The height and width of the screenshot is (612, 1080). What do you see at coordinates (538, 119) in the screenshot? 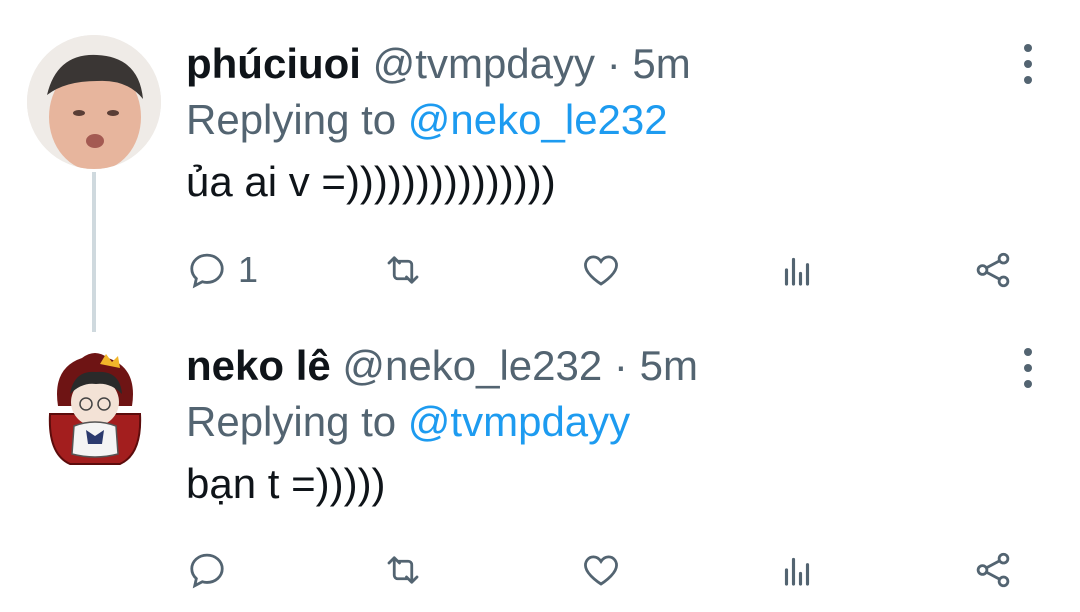
I see `replying-to-mention: @neko_le232` at bounding box center [538, 119].